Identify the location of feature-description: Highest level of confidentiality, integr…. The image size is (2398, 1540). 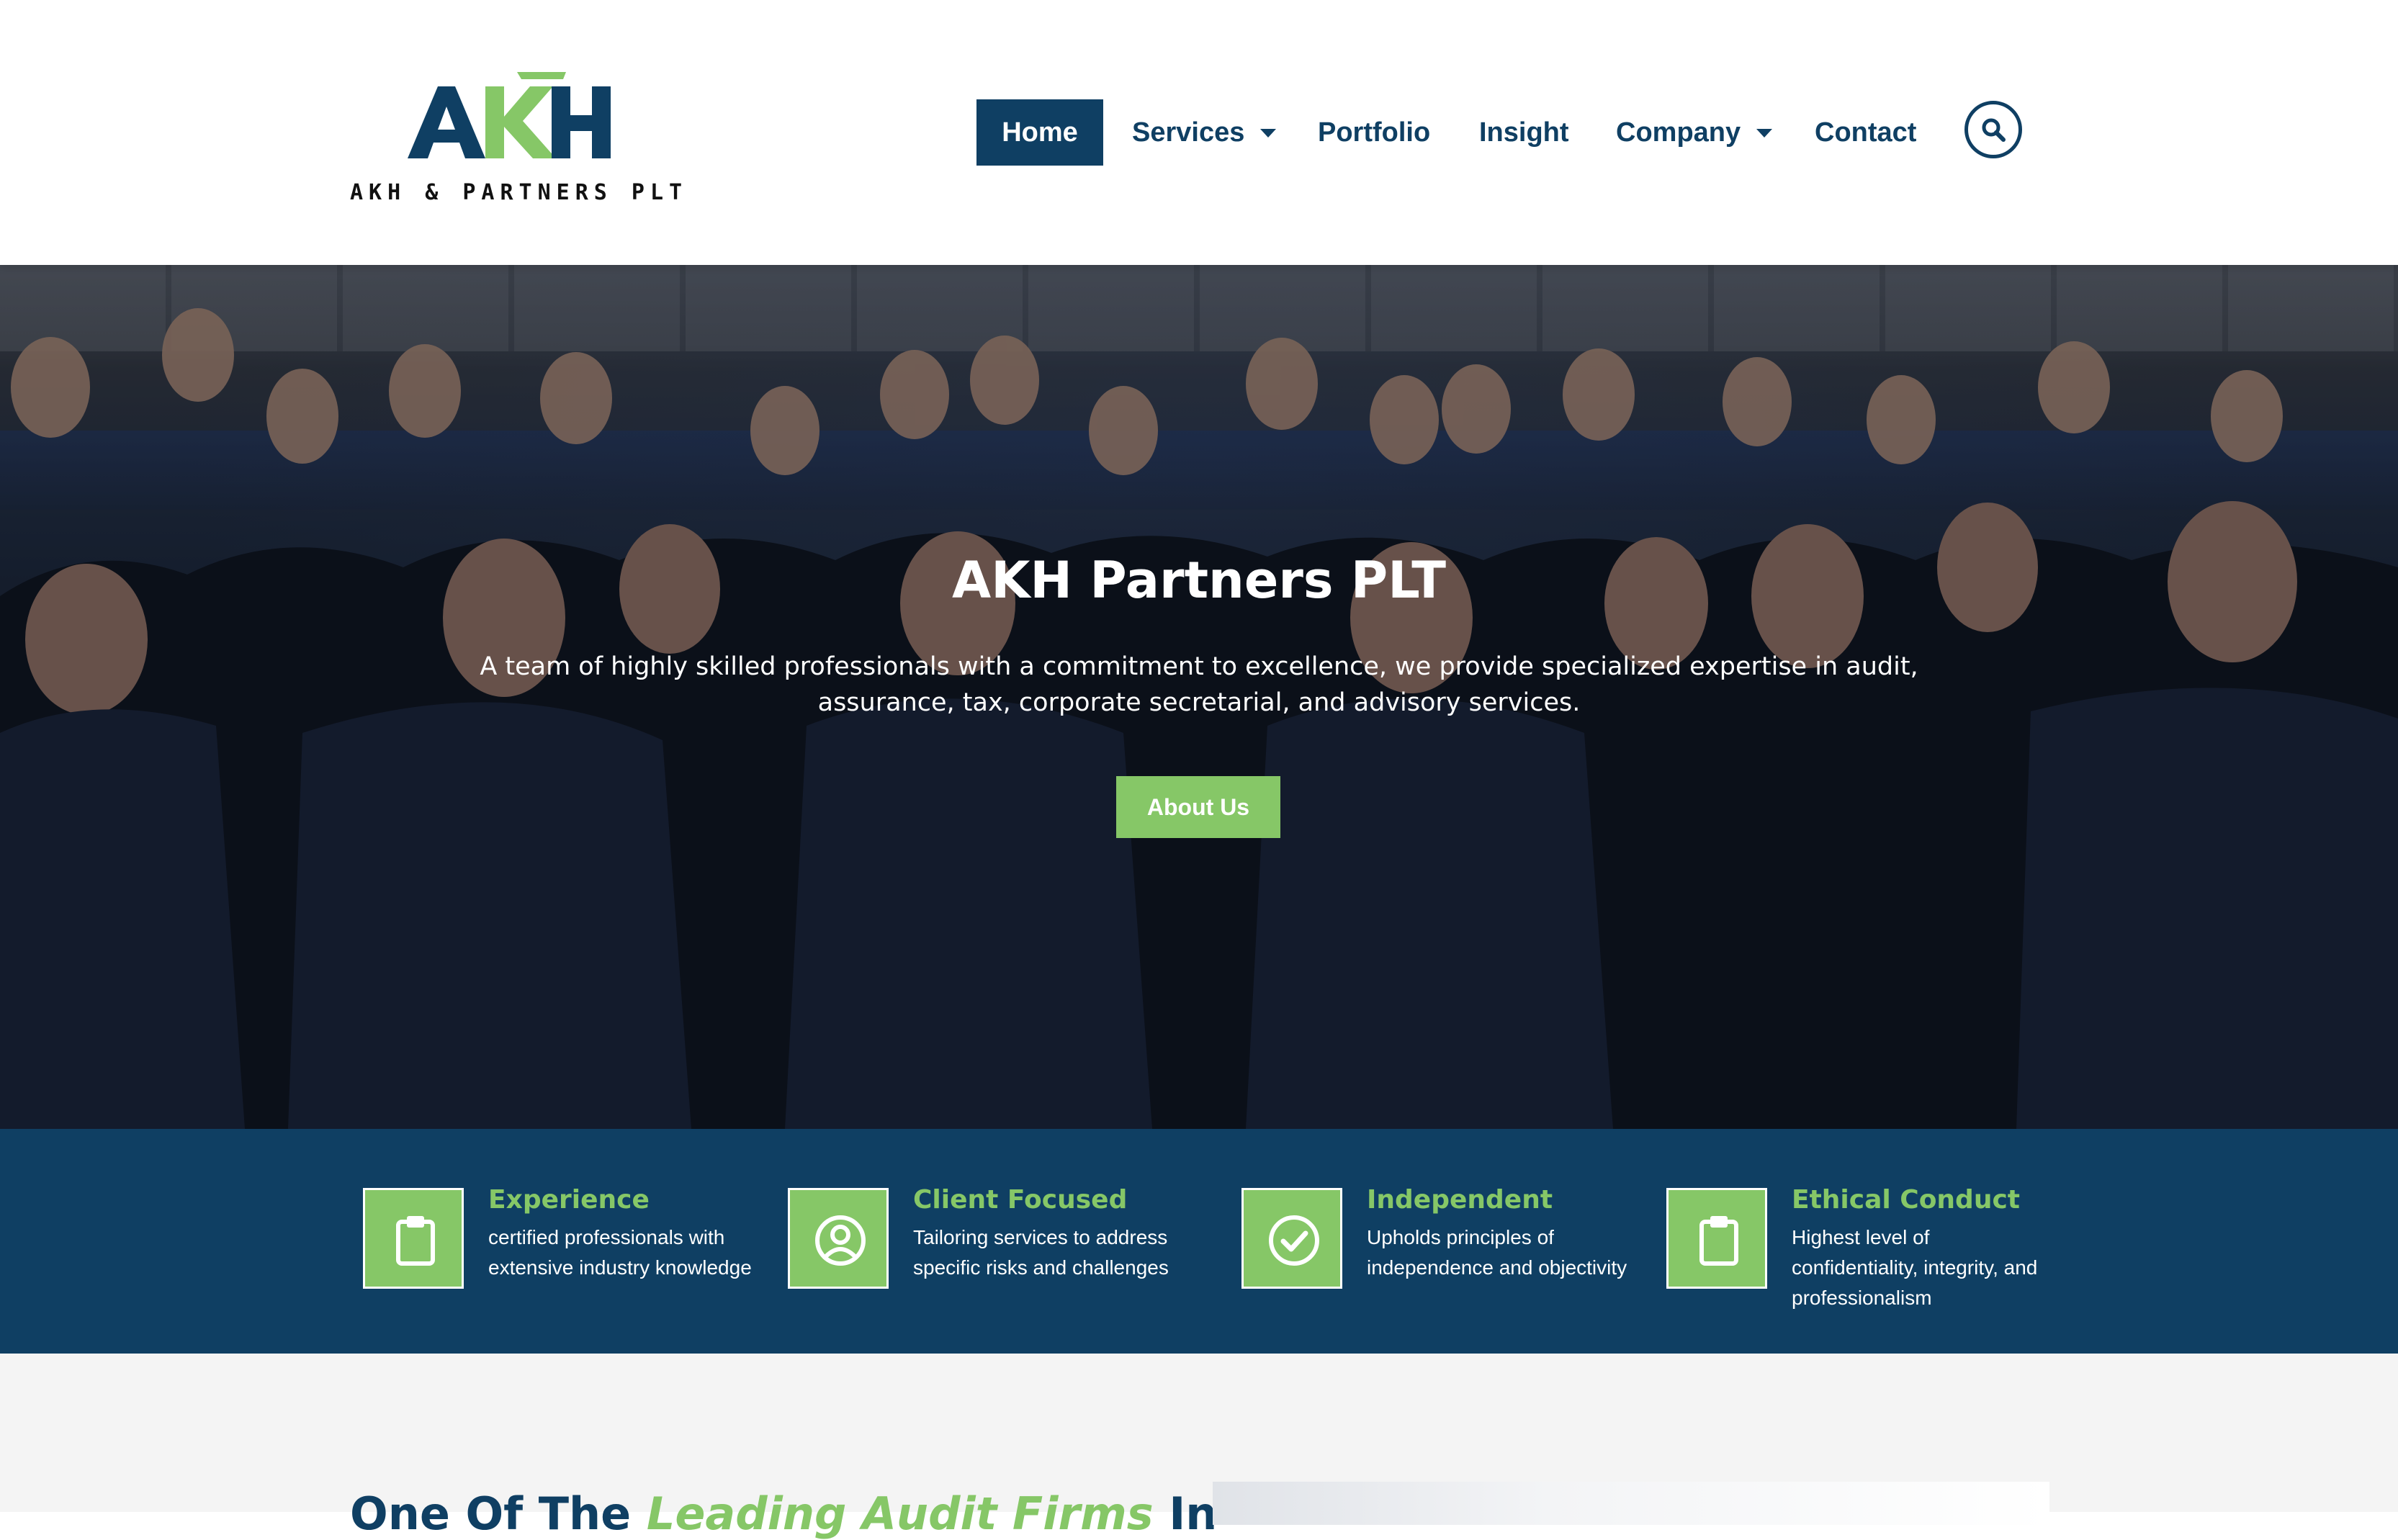
(1915, 1267).